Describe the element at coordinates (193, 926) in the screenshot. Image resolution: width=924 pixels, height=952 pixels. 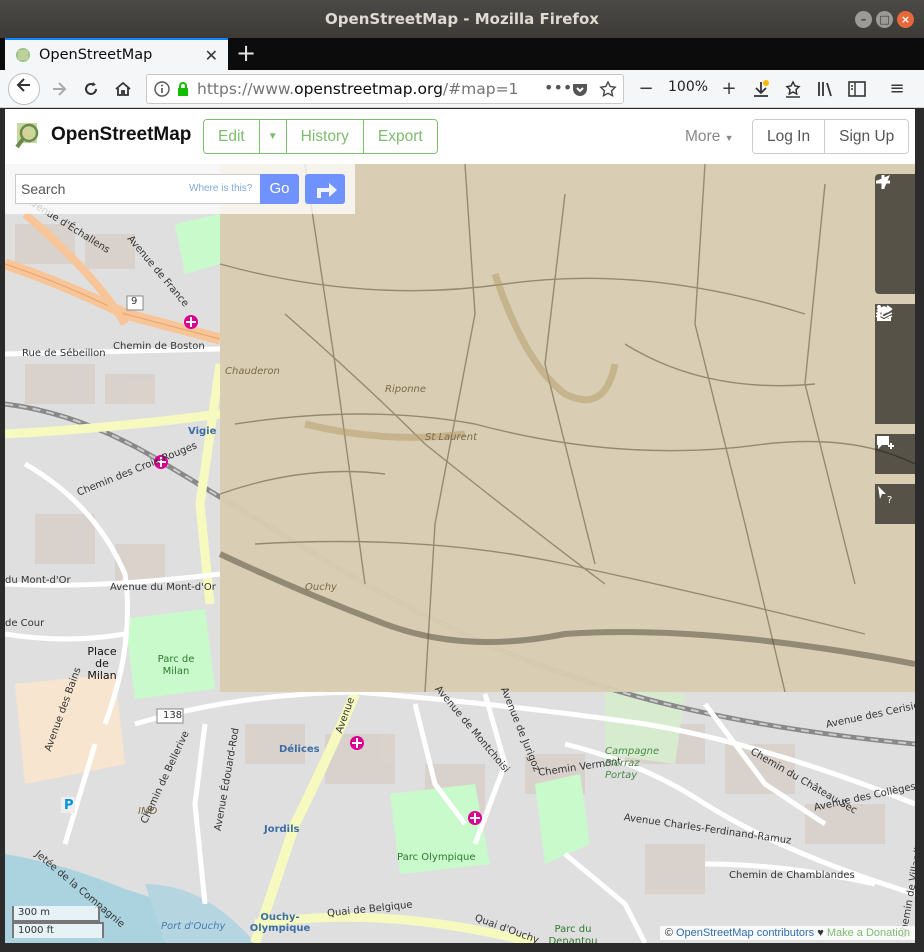
I see `water-label: Port d'Ouchy` at that location.